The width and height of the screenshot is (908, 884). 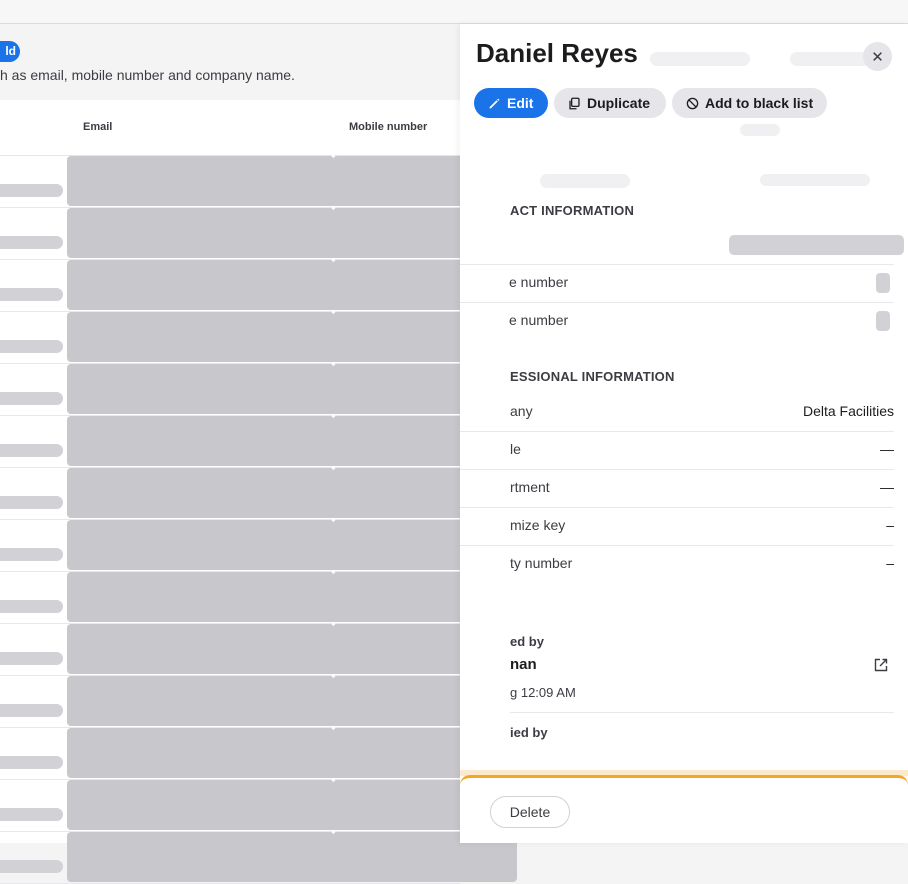 What do you see at coordinates (881, 665) in the screenshot?
I see `external-link-icon` at bounding box center [881, 665].